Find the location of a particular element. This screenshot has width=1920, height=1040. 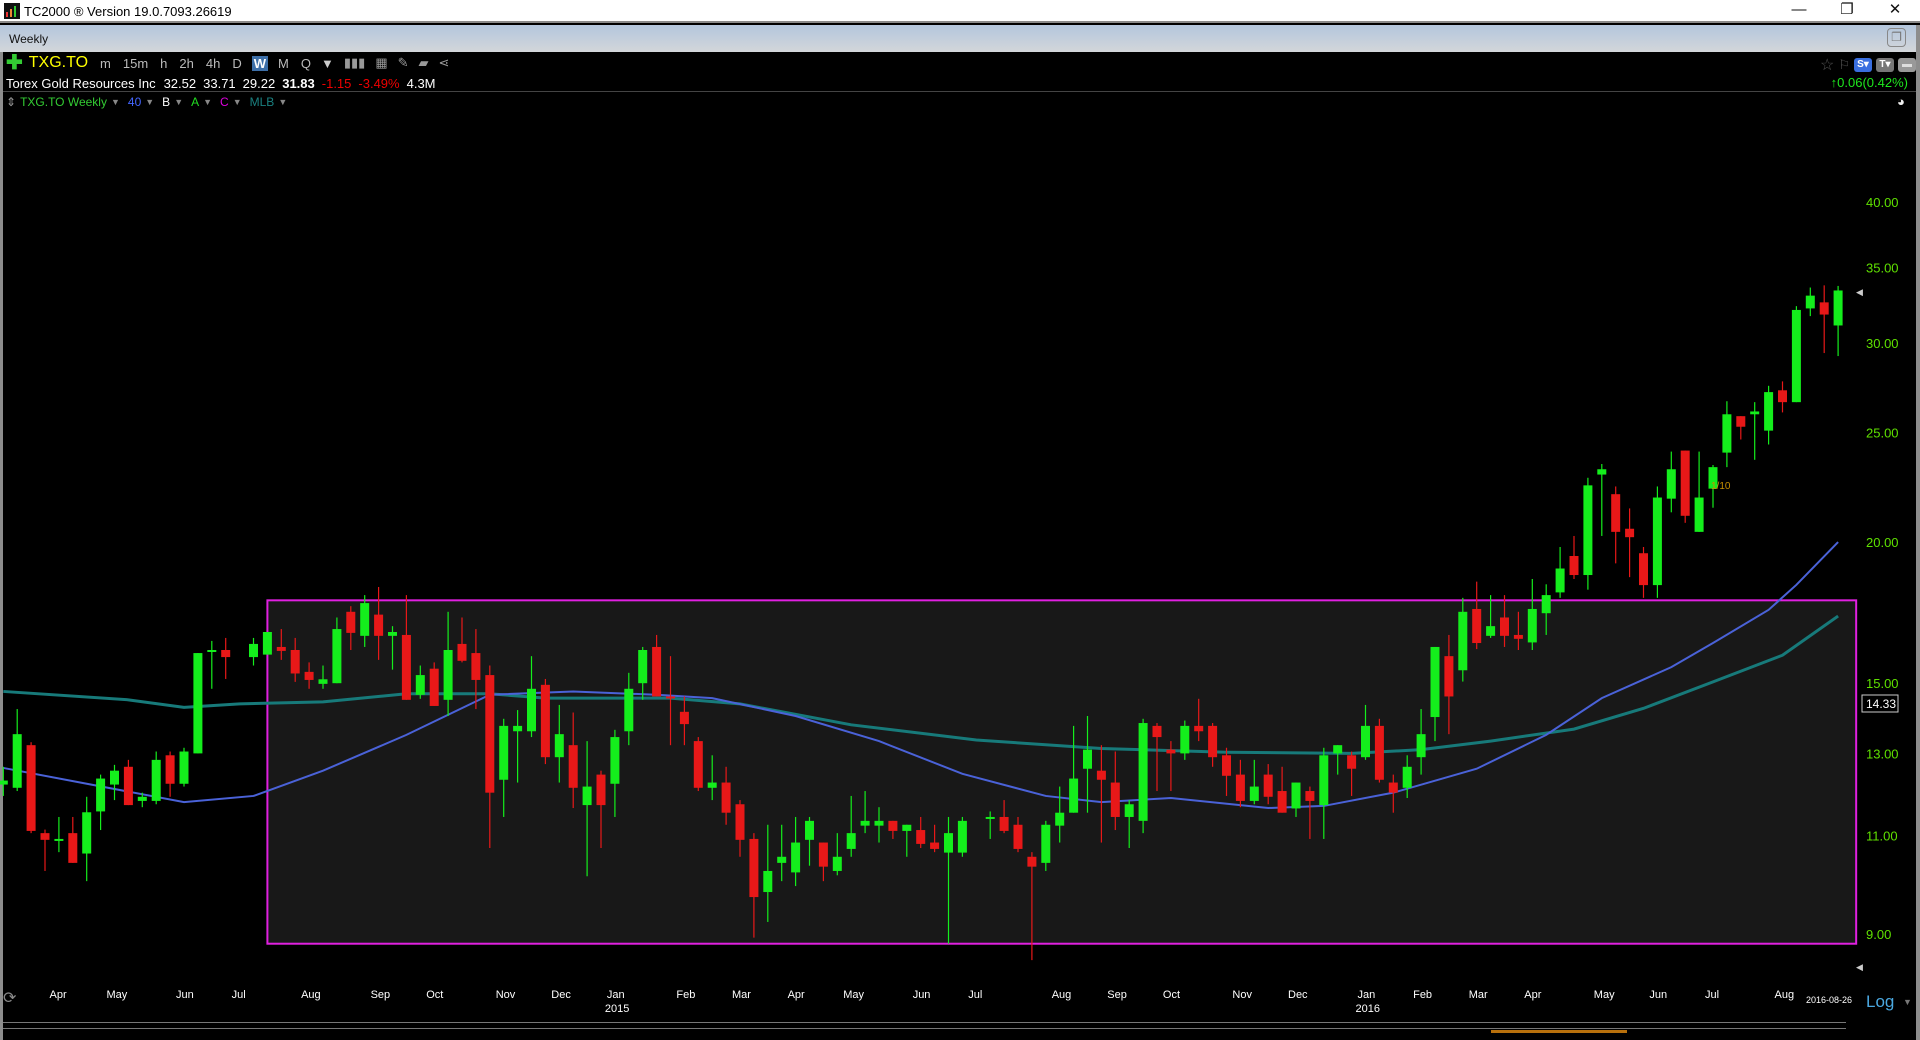

axis-dropdown-icon: ▼ is located at coordinates (1907, 1002).